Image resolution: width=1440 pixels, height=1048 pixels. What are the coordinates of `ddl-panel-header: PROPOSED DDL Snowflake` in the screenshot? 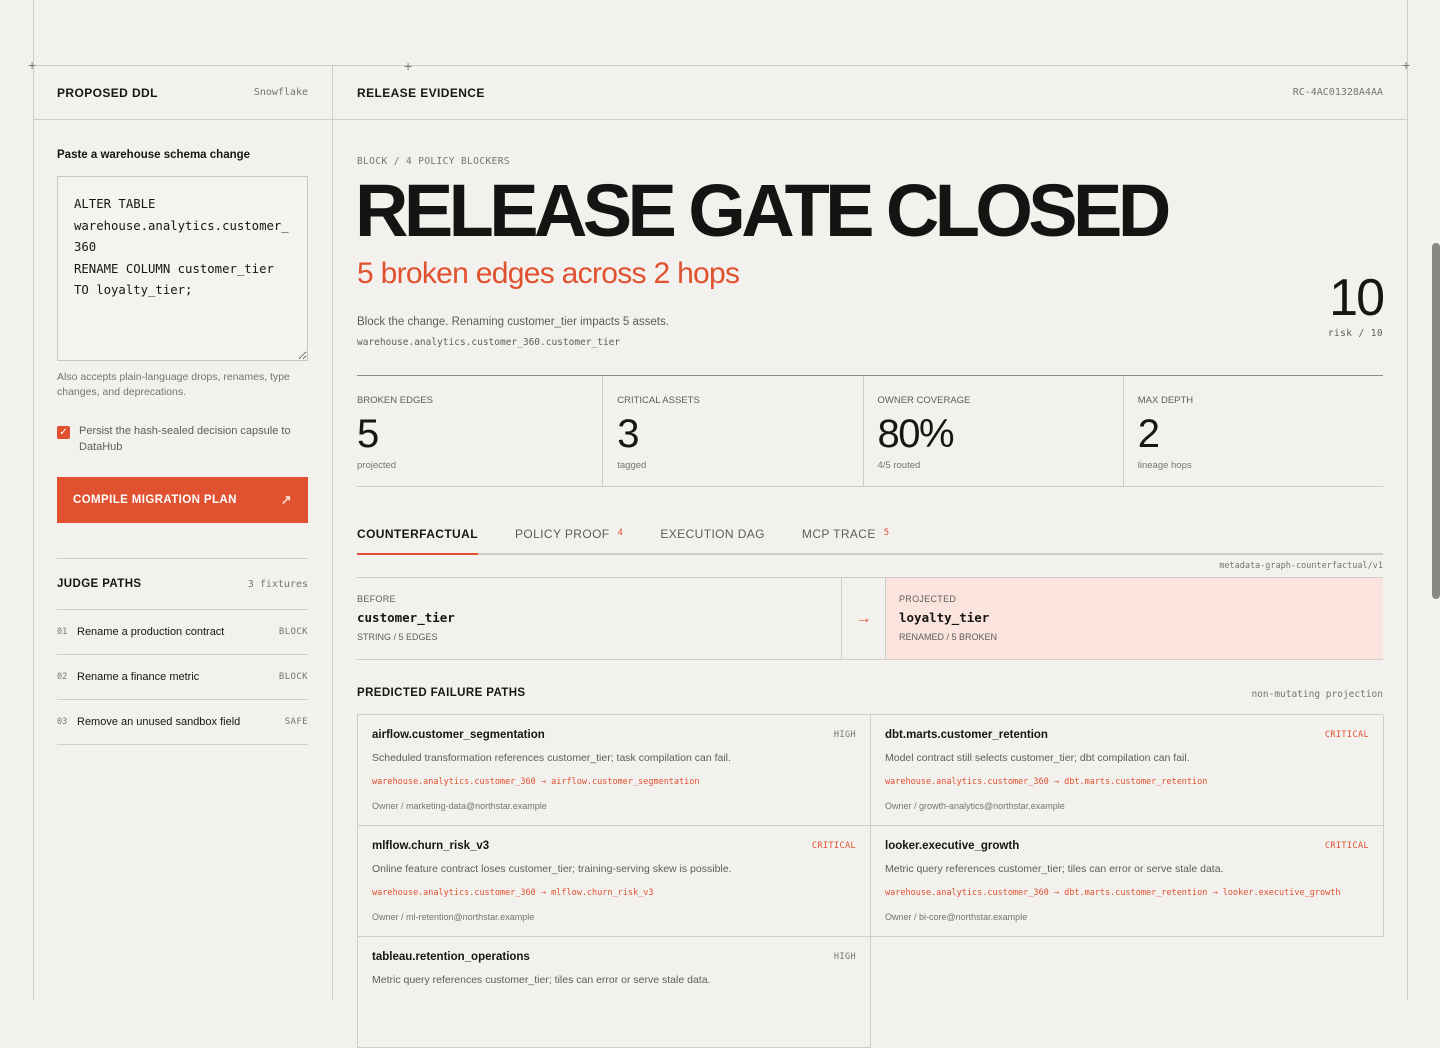 It's located at (183, 93).